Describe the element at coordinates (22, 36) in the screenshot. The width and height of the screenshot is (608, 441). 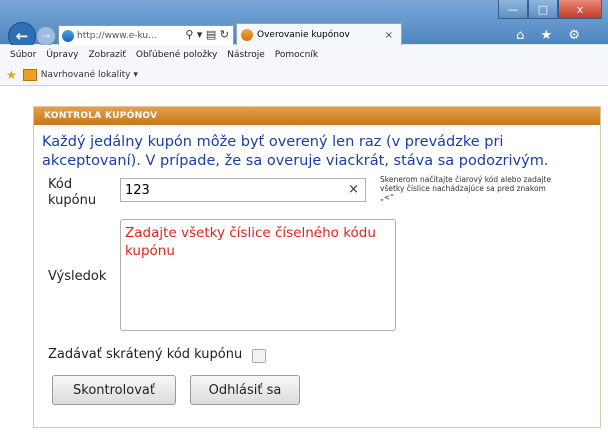
I see `back-arrow-icon: ←` at that location.